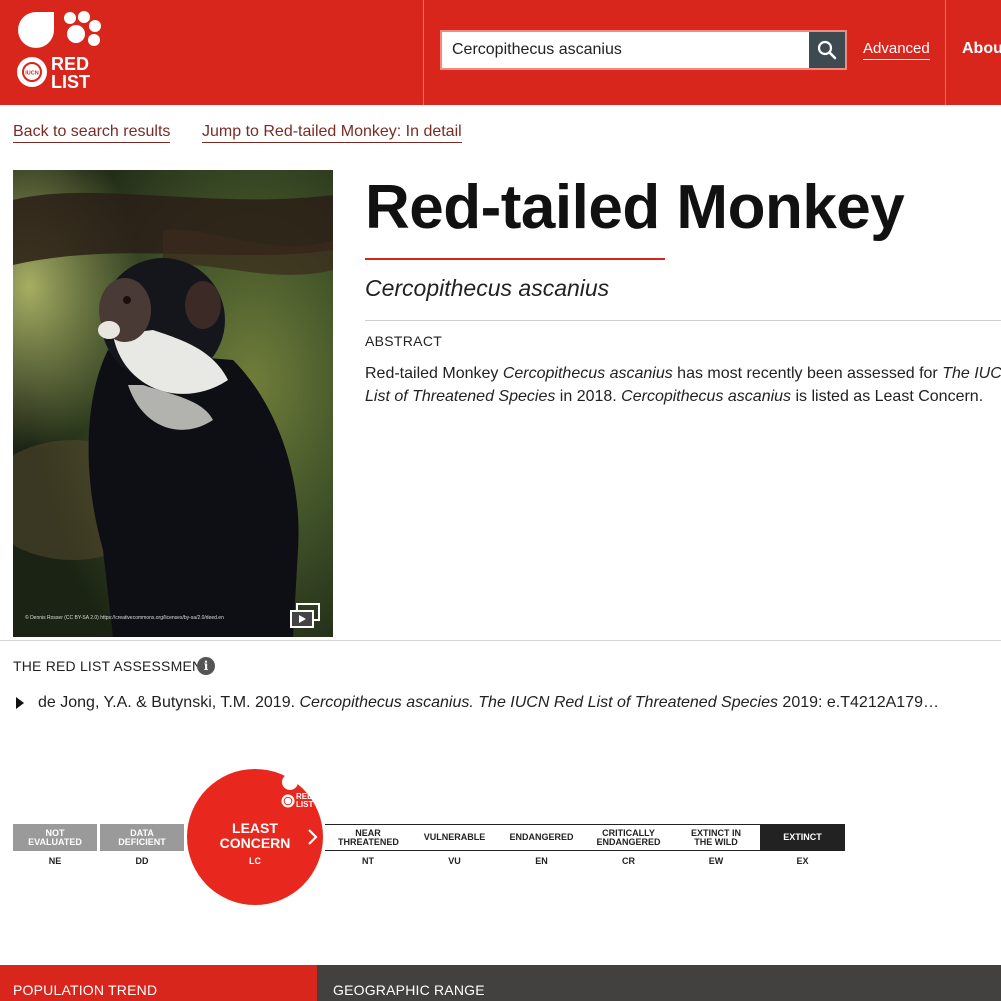 The height and width of the screenshot is (1001, 1001). What do you see at coordinates (368, 837) in the screenshot?
I see `category-nt: NEAR THREATENED` at bounding box center [368, 837].